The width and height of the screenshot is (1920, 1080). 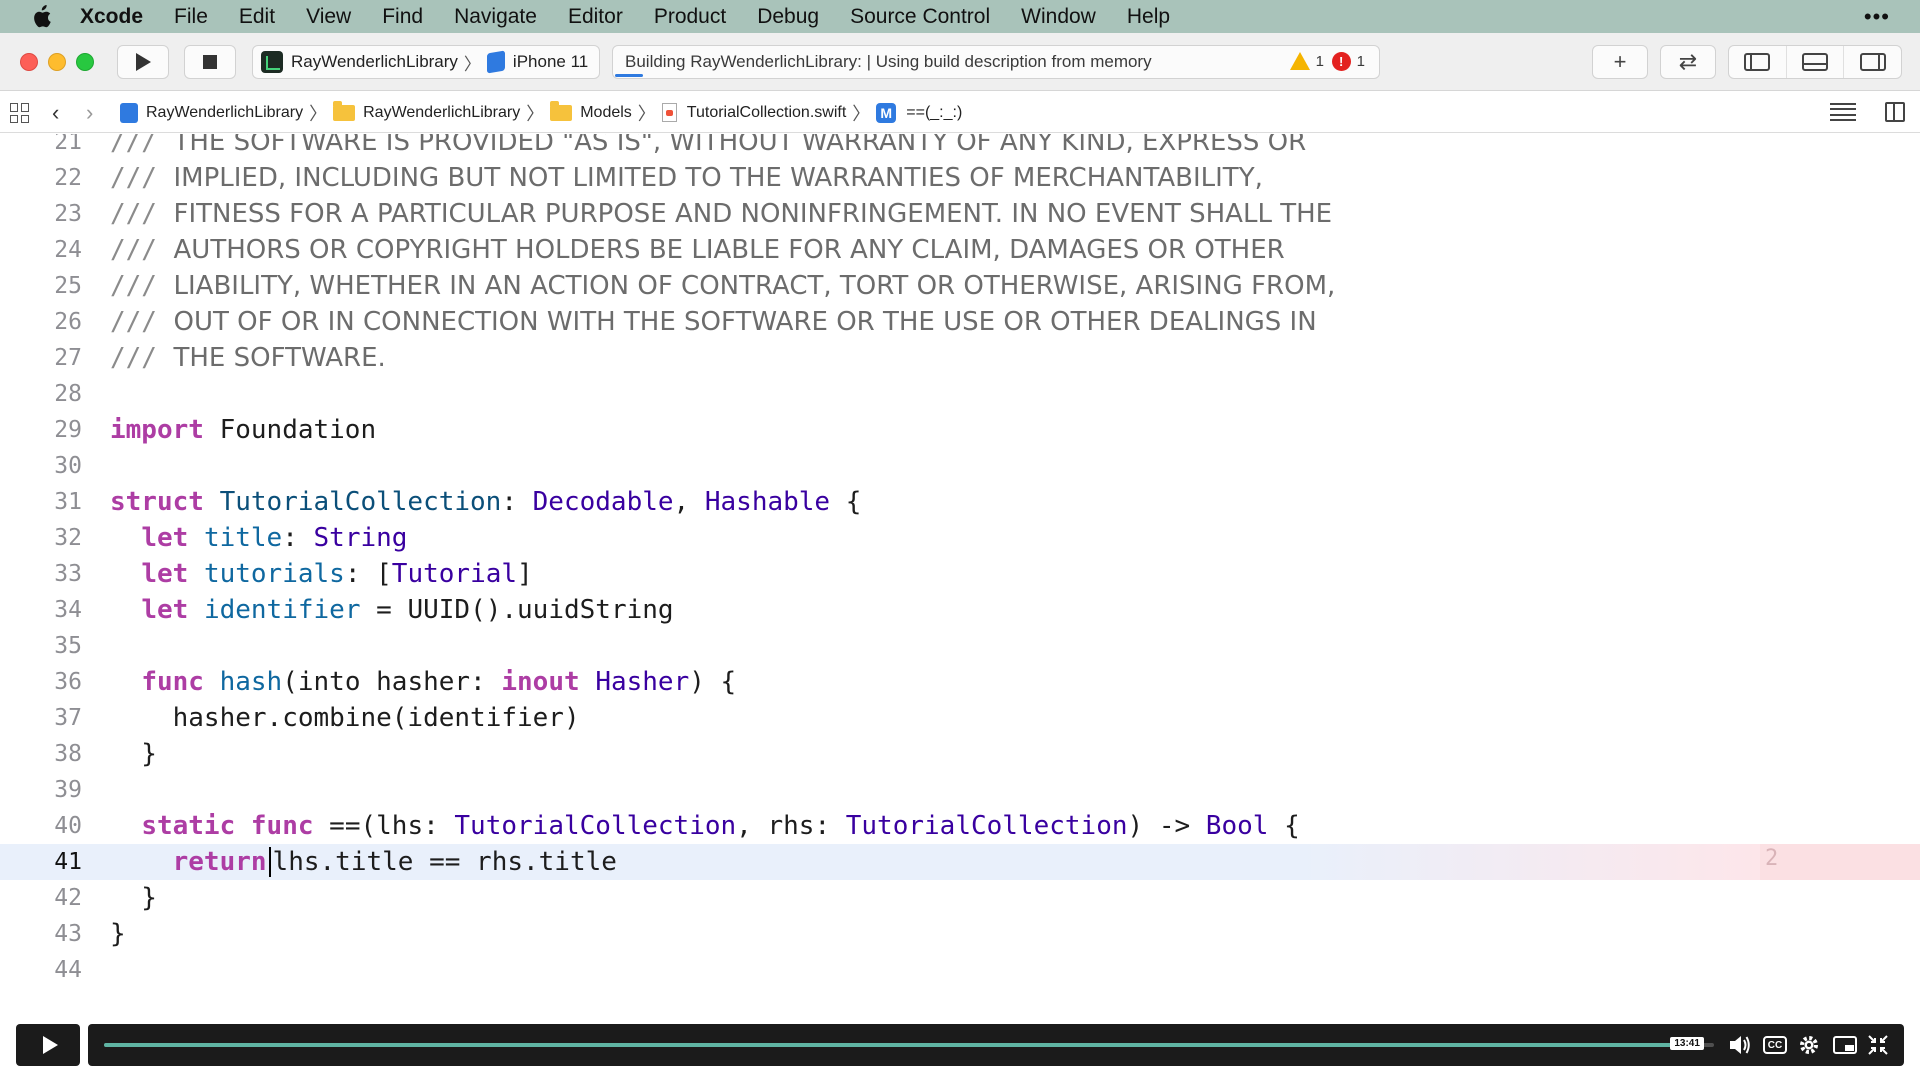 What do you see at coordinates (328, 17) in the screenshot?
I see `menu-view: View` at bounding box center [328, 17].